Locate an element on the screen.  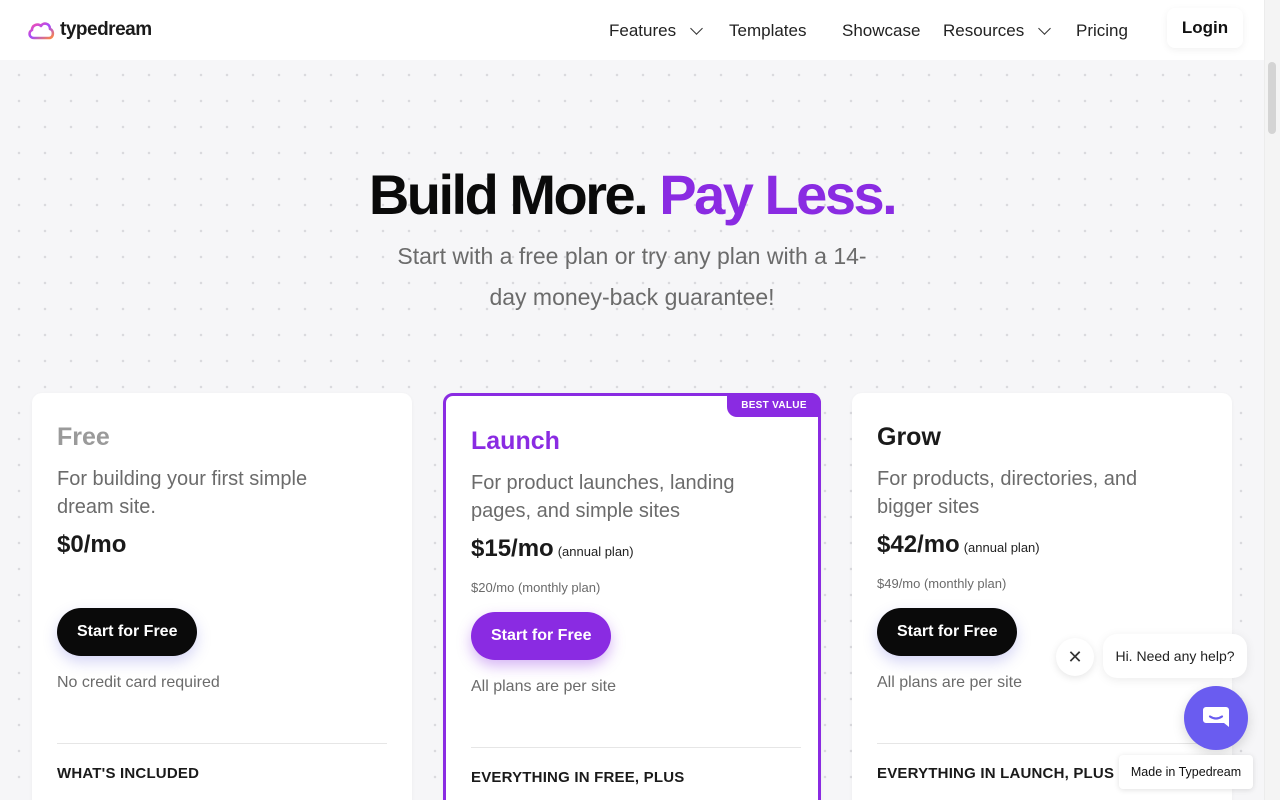
plan-name: Launch is located at coordinates (515, 441).